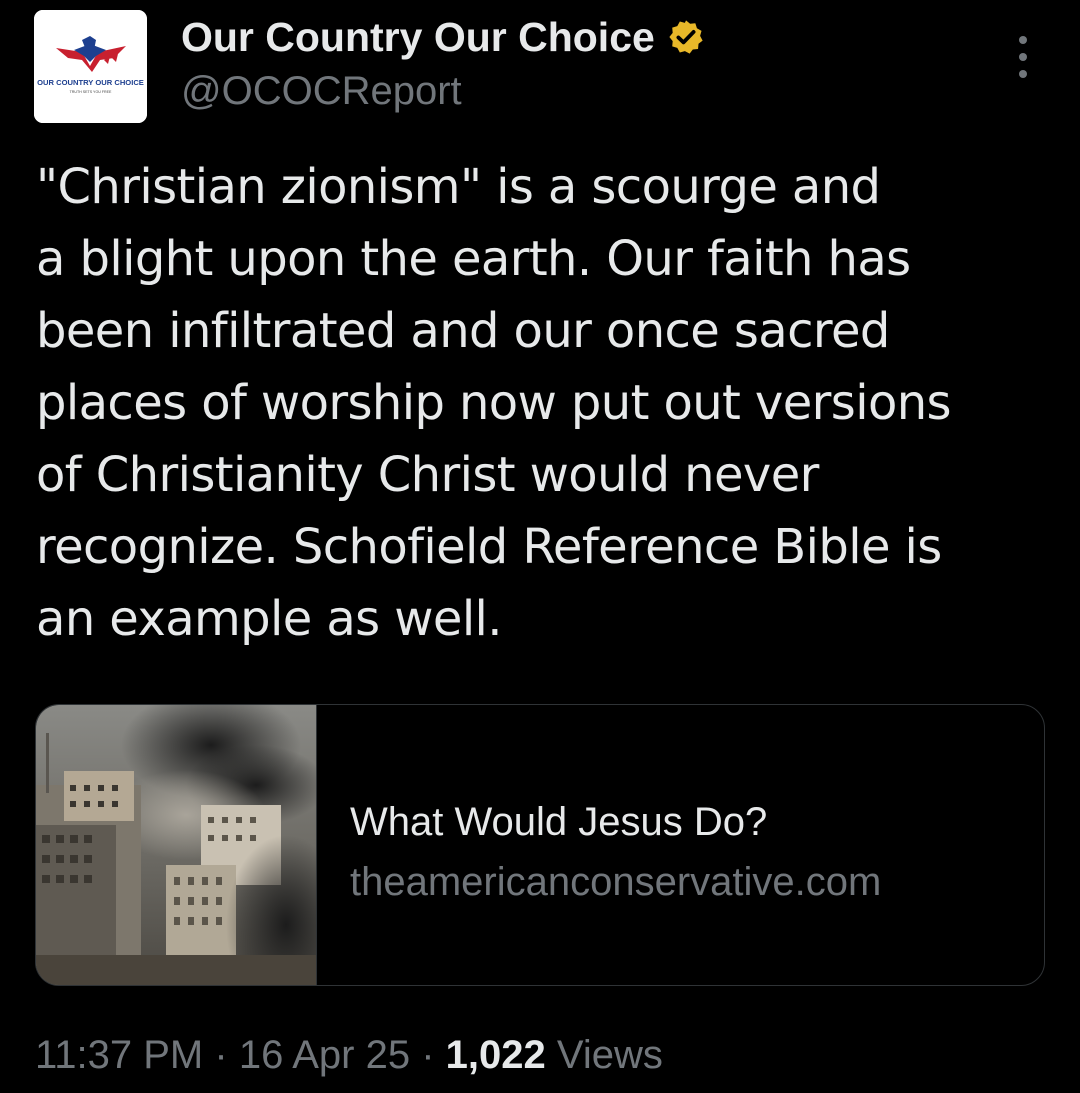 This screenshot has width=1080, height=1093. Describe the element at coordinates (176, 845) in the screenshot. I see `link-card-image` at that location.